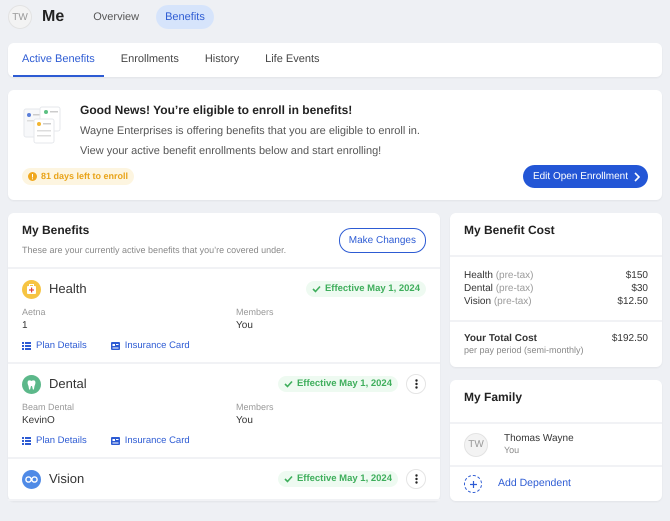  What do you see at coordinates (53, 16) in the screenshot?
I see `page-title: Me` at bounding box center [53, 16].